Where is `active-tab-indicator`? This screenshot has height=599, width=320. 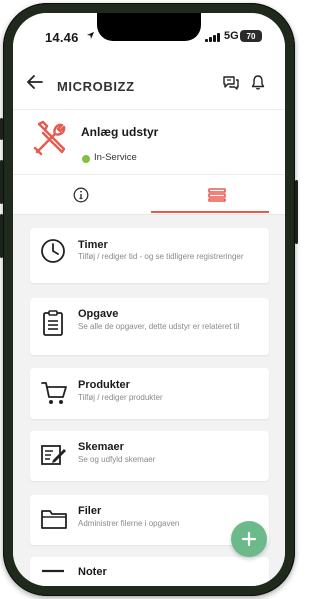 active-tab-indicator is located at coordinates (210, 212).